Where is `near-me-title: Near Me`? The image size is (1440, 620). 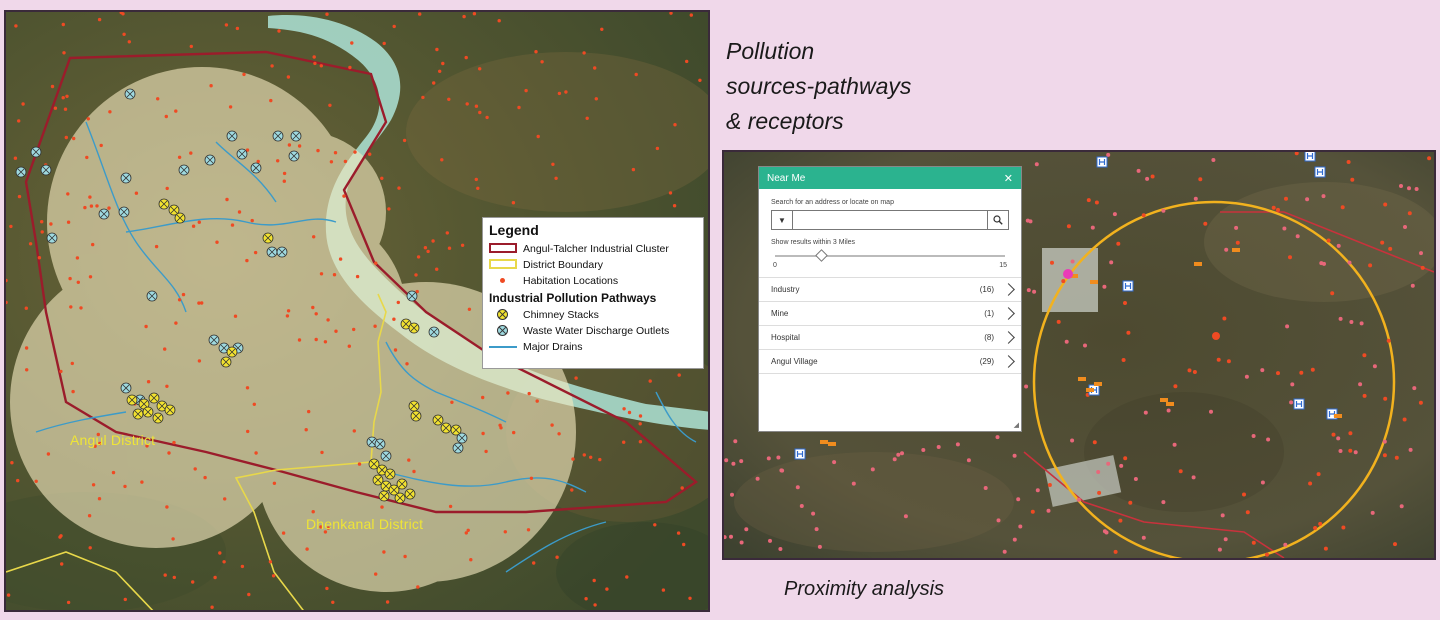 near-me-title: Near Me is located at coordinates (786, 178).